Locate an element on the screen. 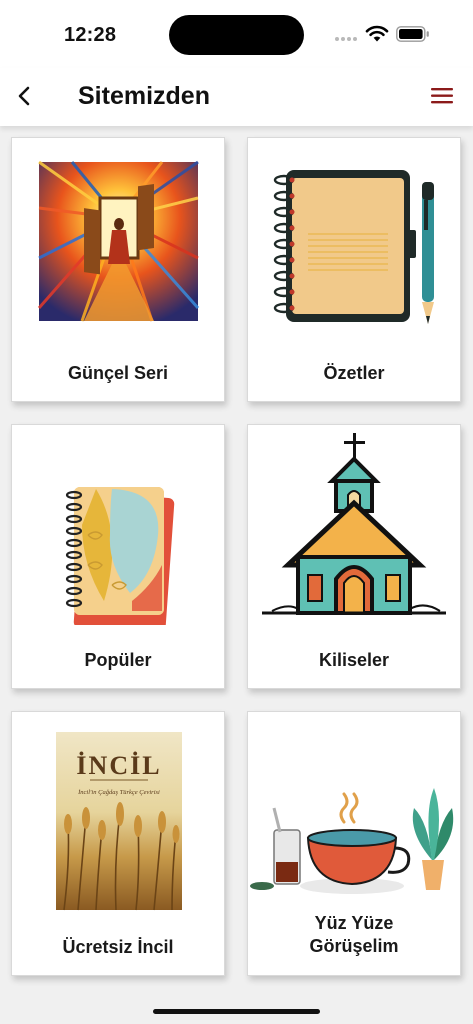 This screenshot has height=1024, width=473. back-button is located at coordinates (26, 96).